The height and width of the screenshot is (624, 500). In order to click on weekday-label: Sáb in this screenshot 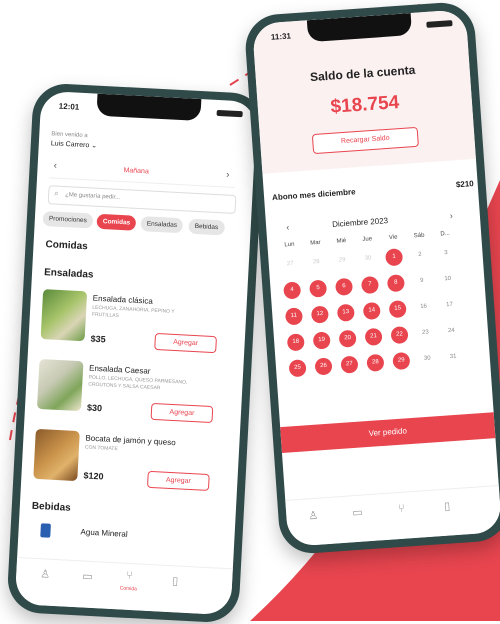, I will do `click(419, 236)`.